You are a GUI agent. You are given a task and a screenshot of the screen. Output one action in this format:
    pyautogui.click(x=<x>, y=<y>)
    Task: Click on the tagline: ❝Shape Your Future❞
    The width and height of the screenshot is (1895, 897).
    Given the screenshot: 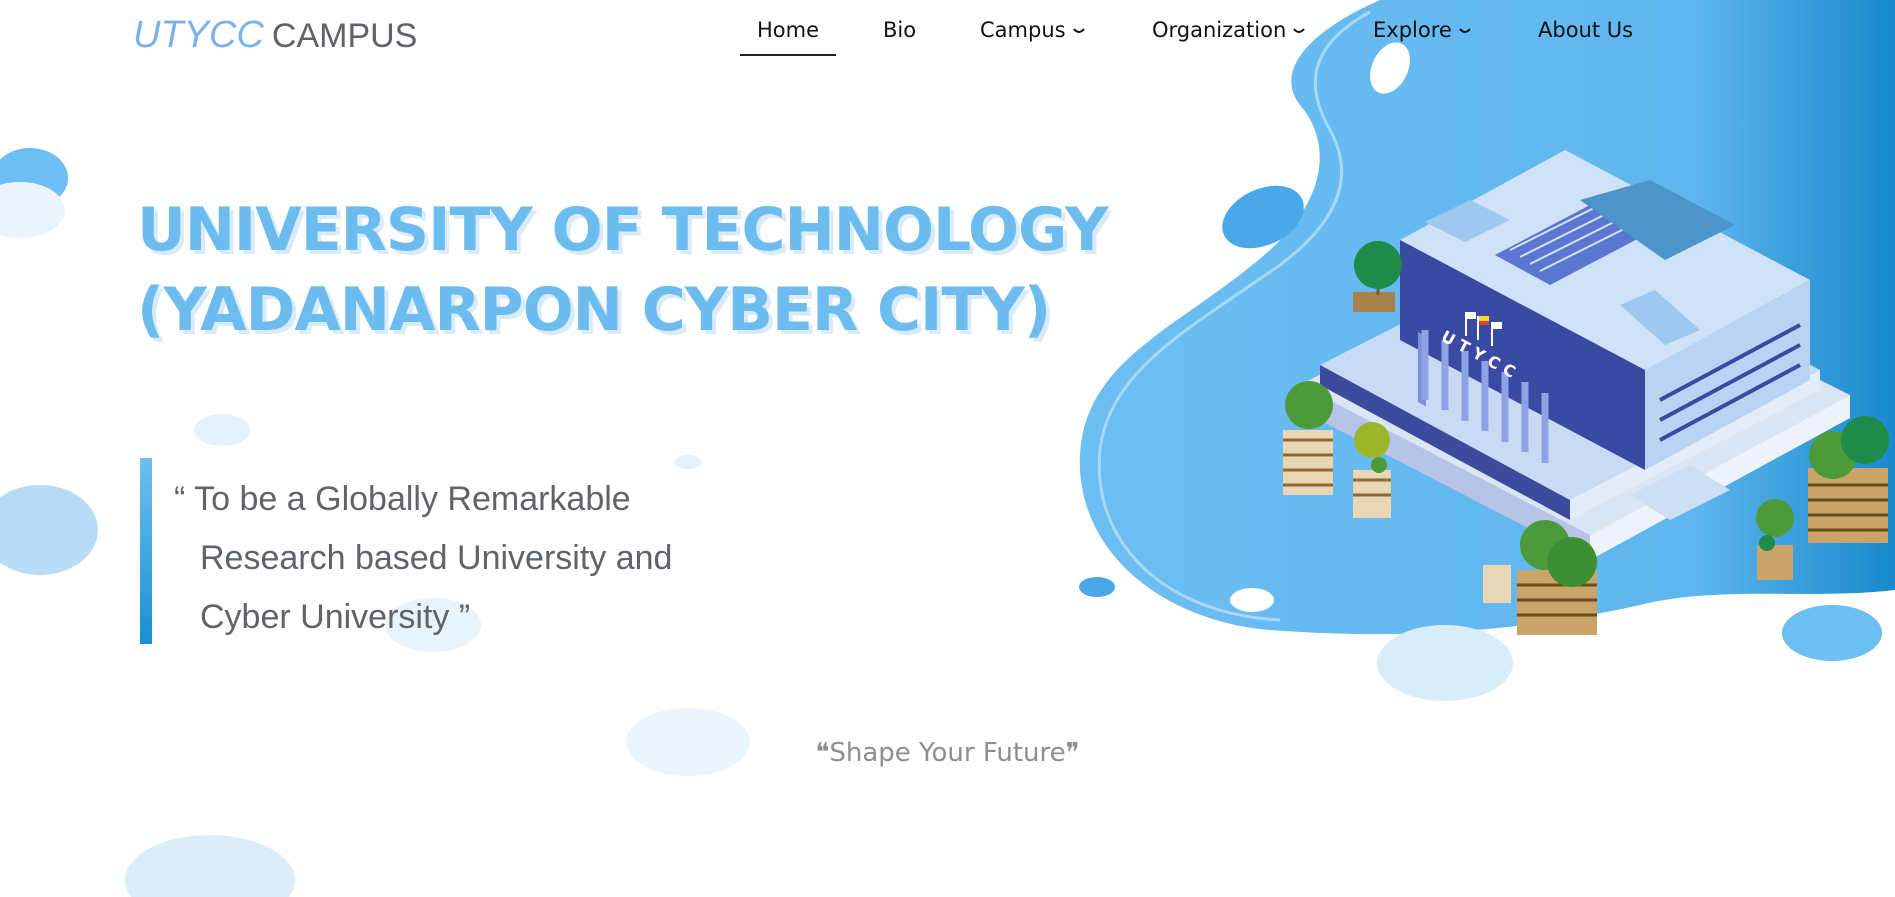 What is the action you would take?
    pyautogui.click(x=947, y=753)
    